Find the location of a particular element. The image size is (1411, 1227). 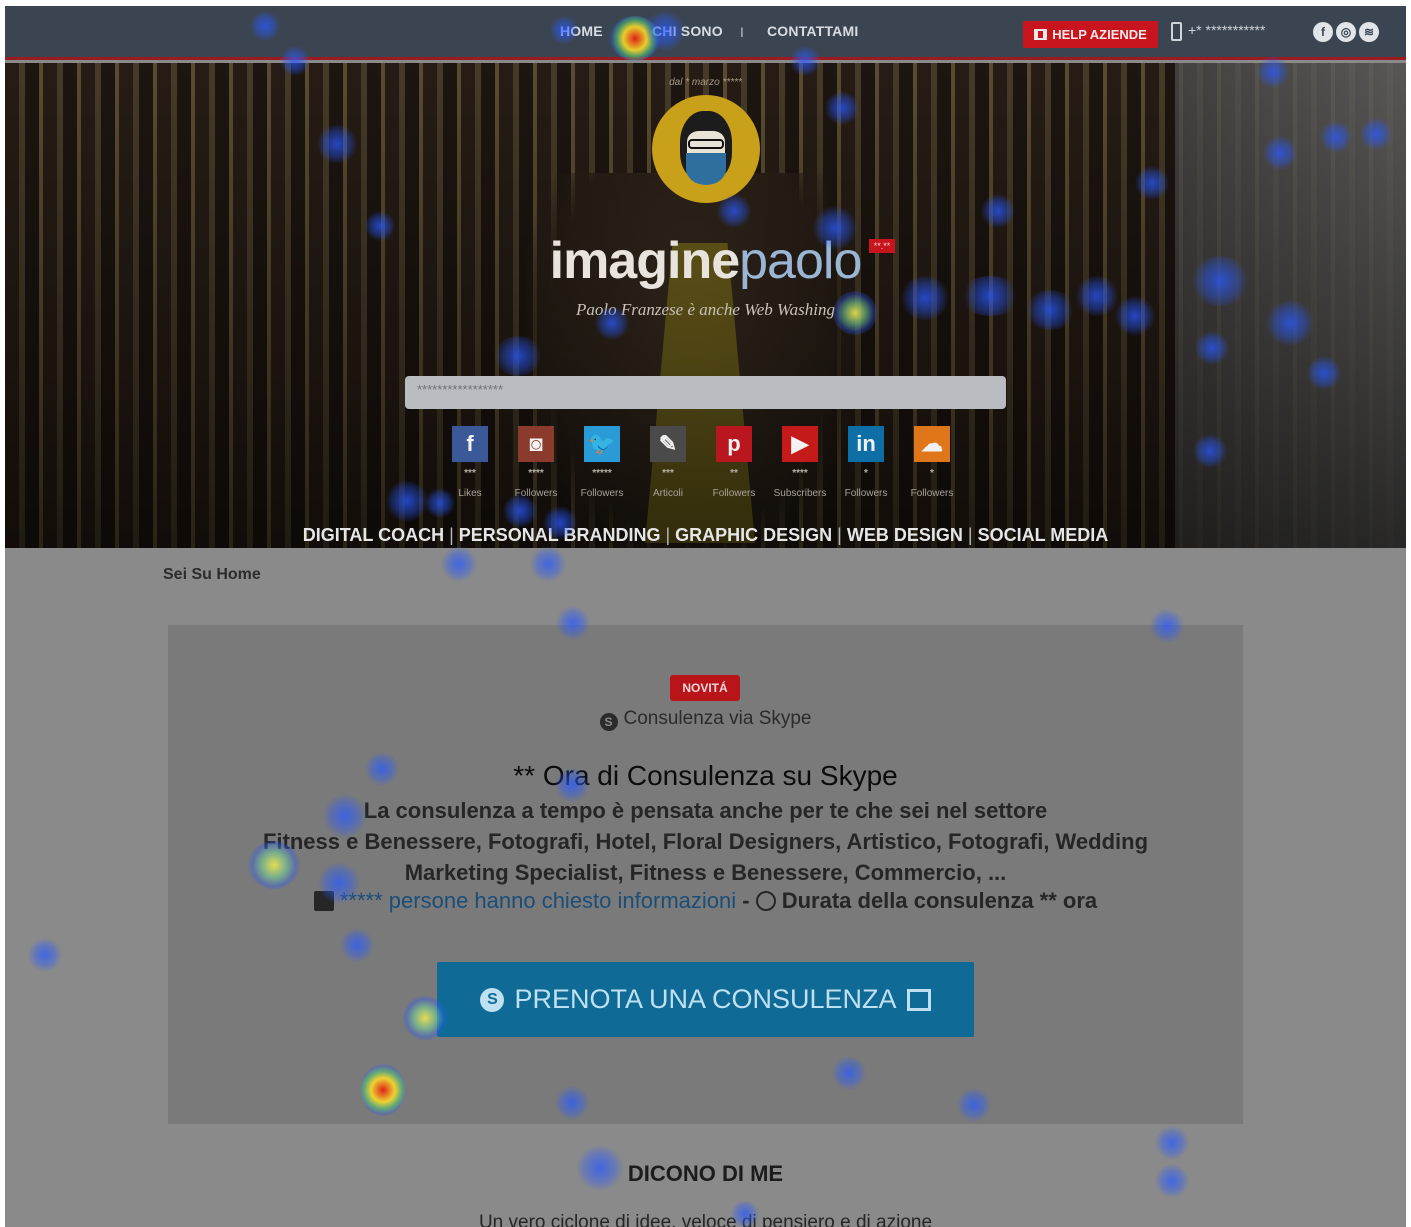

brand-logo: imaginepaolo is located at coordinates (705, 261).